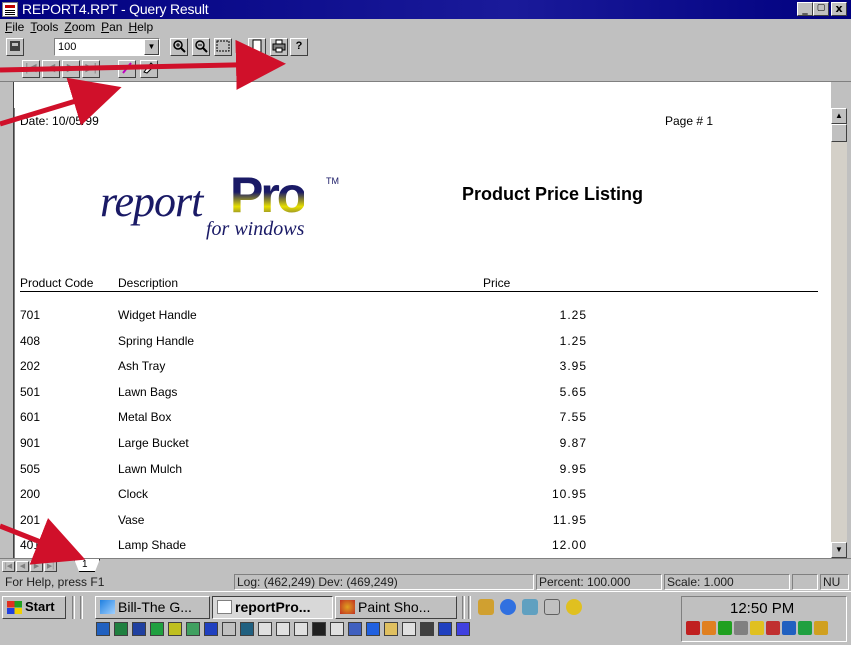 The width and height of the screenshot is (851, 645). What do you see at coordinates (43, 541) in the screenshot?
I see `arrow-to-page-tab` at bounding box center [43, 541].